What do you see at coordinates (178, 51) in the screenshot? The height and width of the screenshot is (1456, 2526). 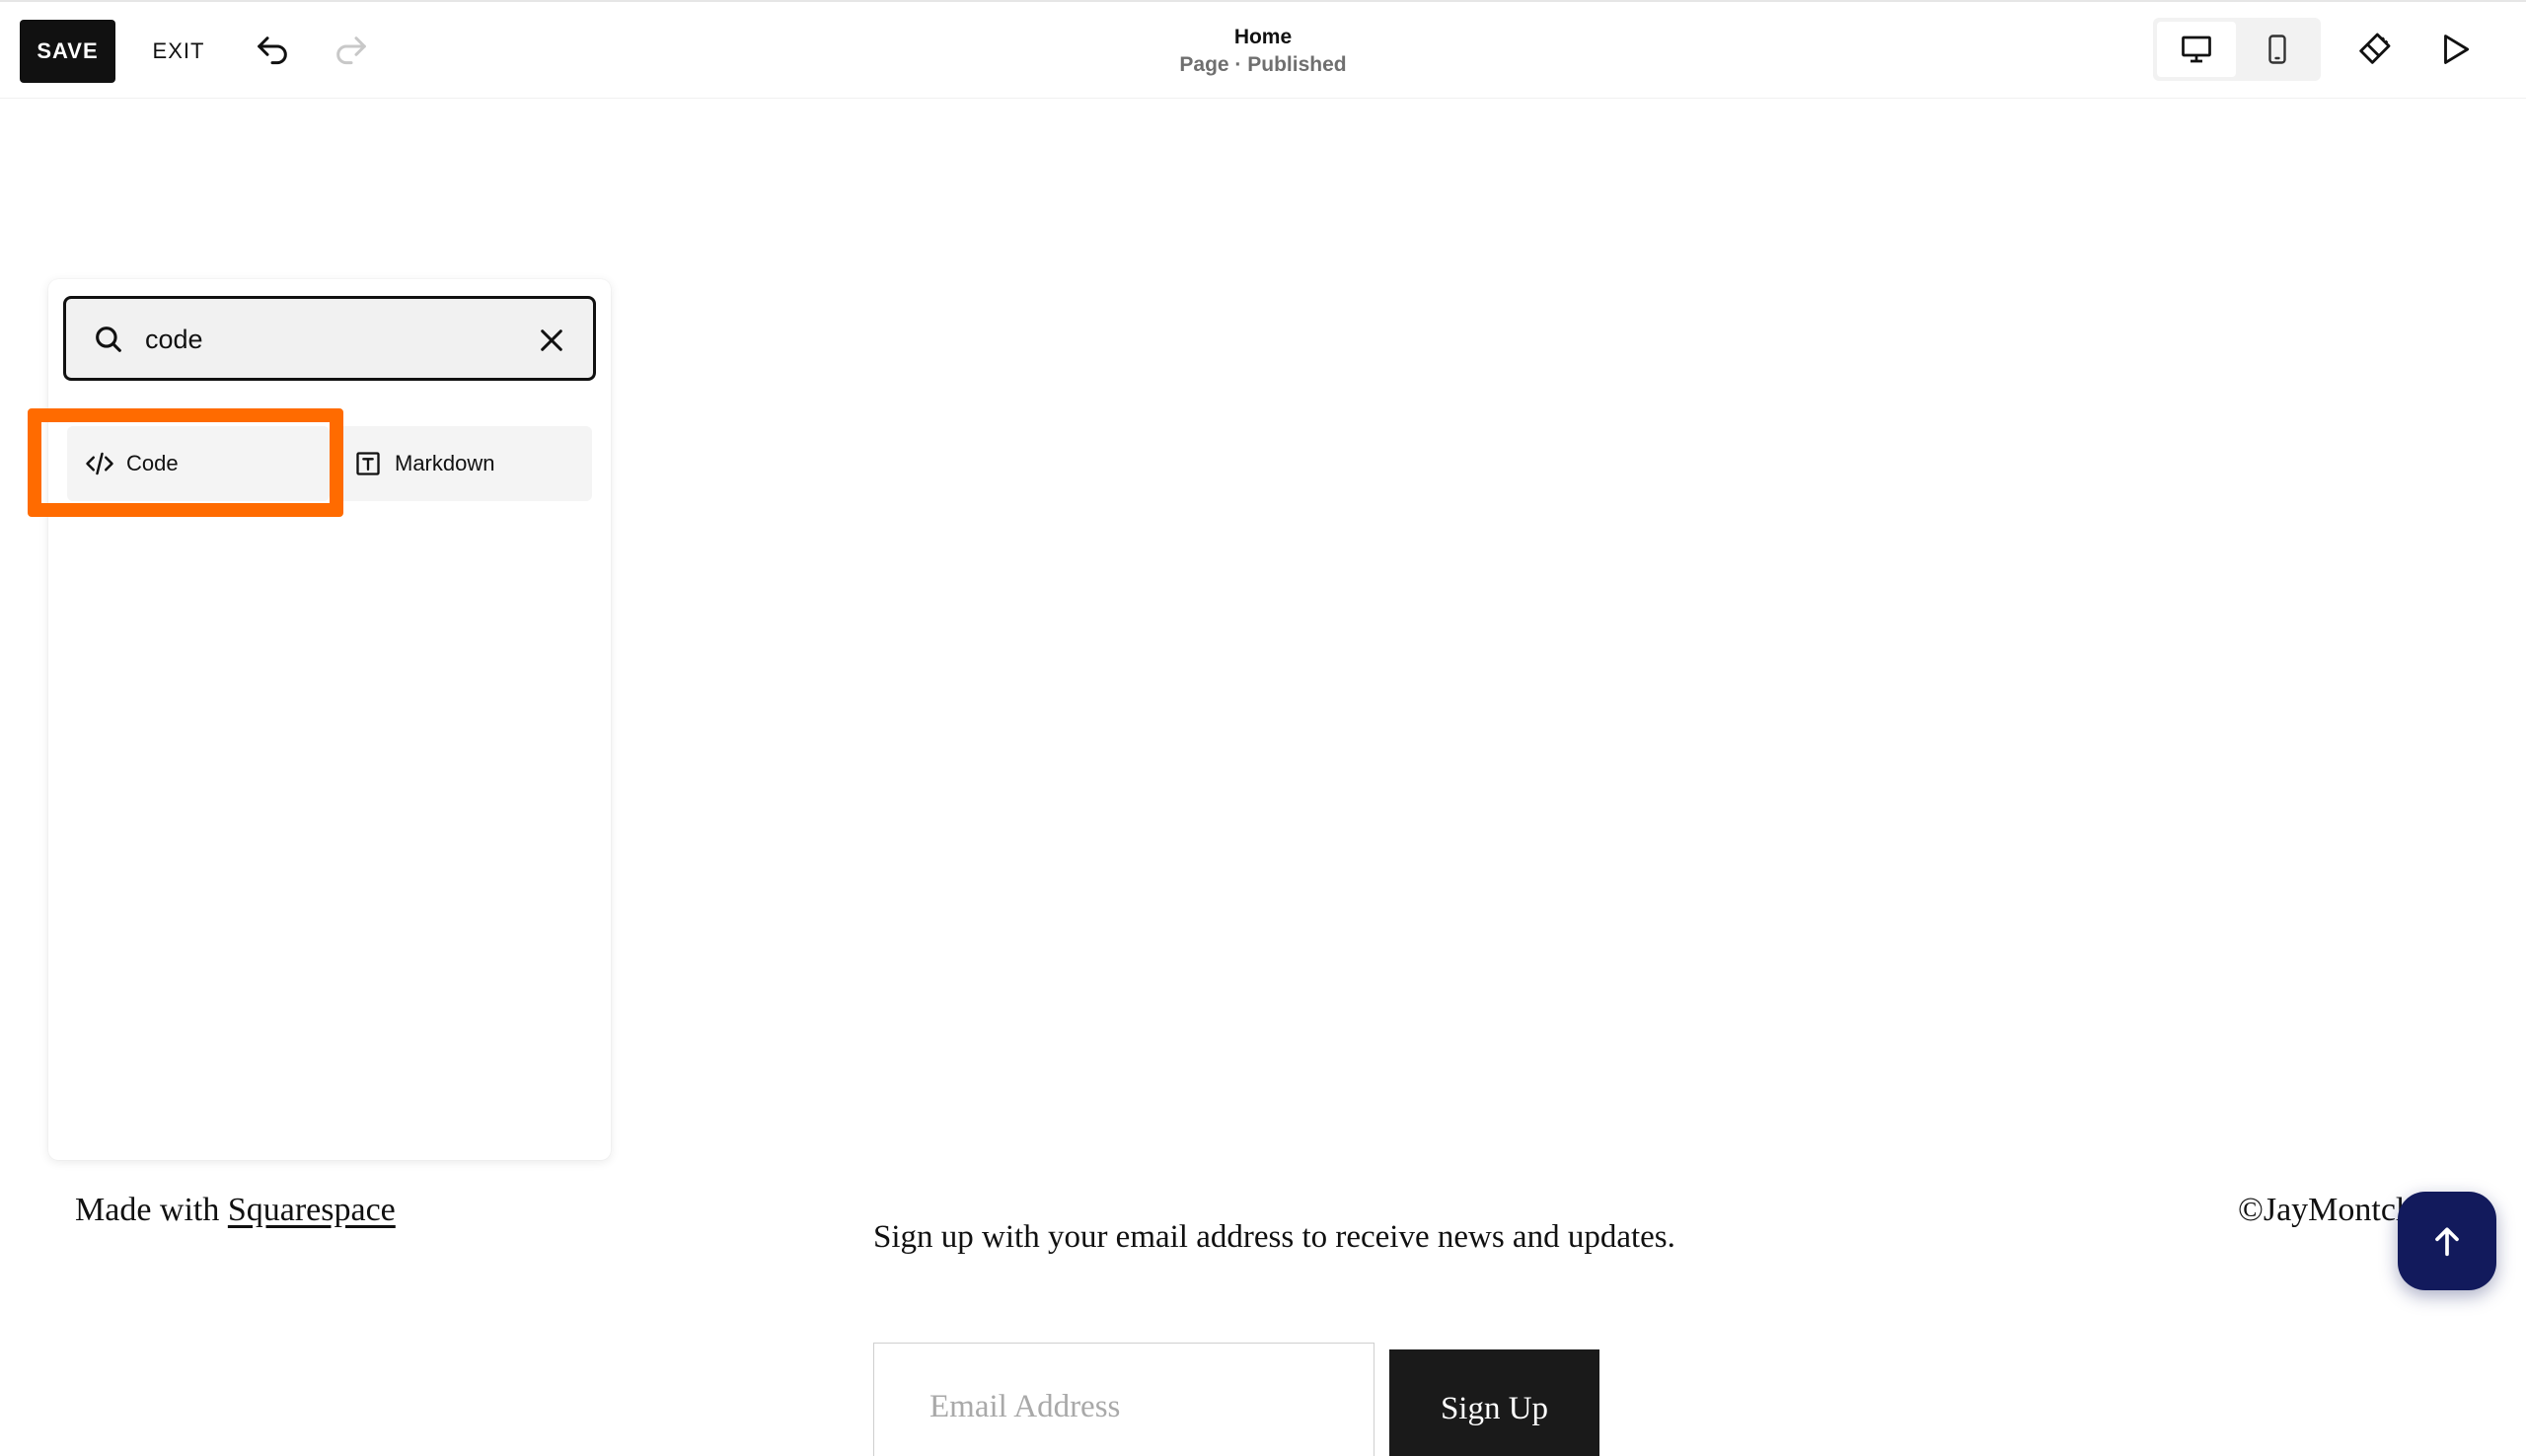 I see `exit-button: EXIT` at bounding box center [178, 51].